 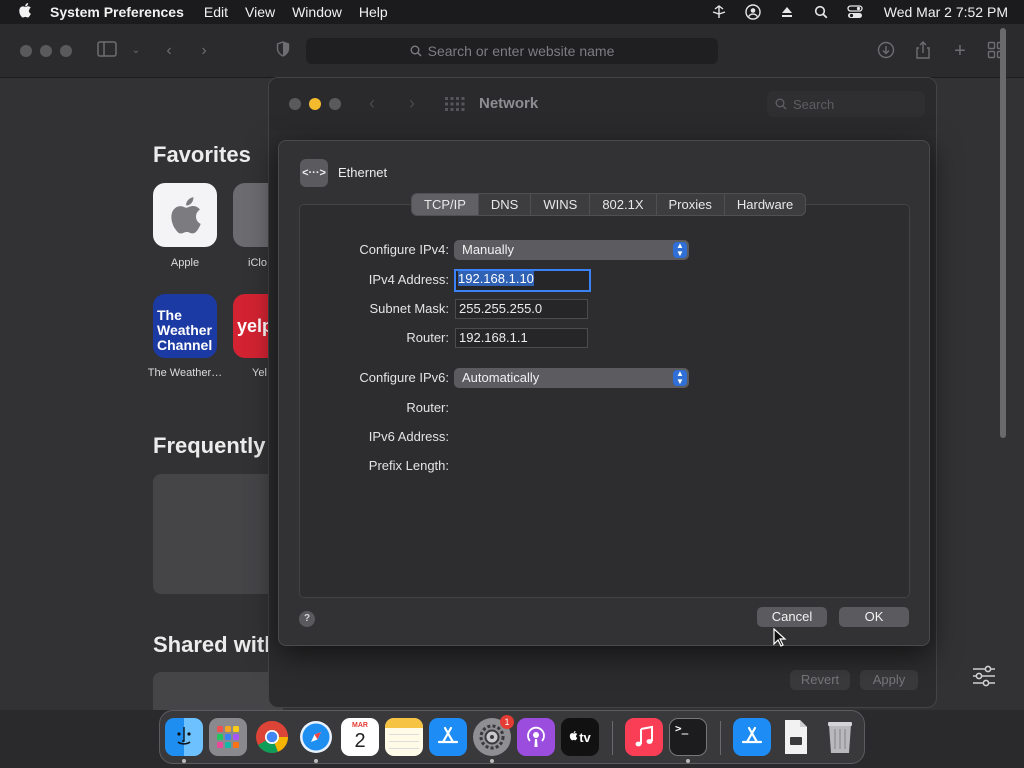 I want to click on dock-music-icon, so click(x=644, y=737).